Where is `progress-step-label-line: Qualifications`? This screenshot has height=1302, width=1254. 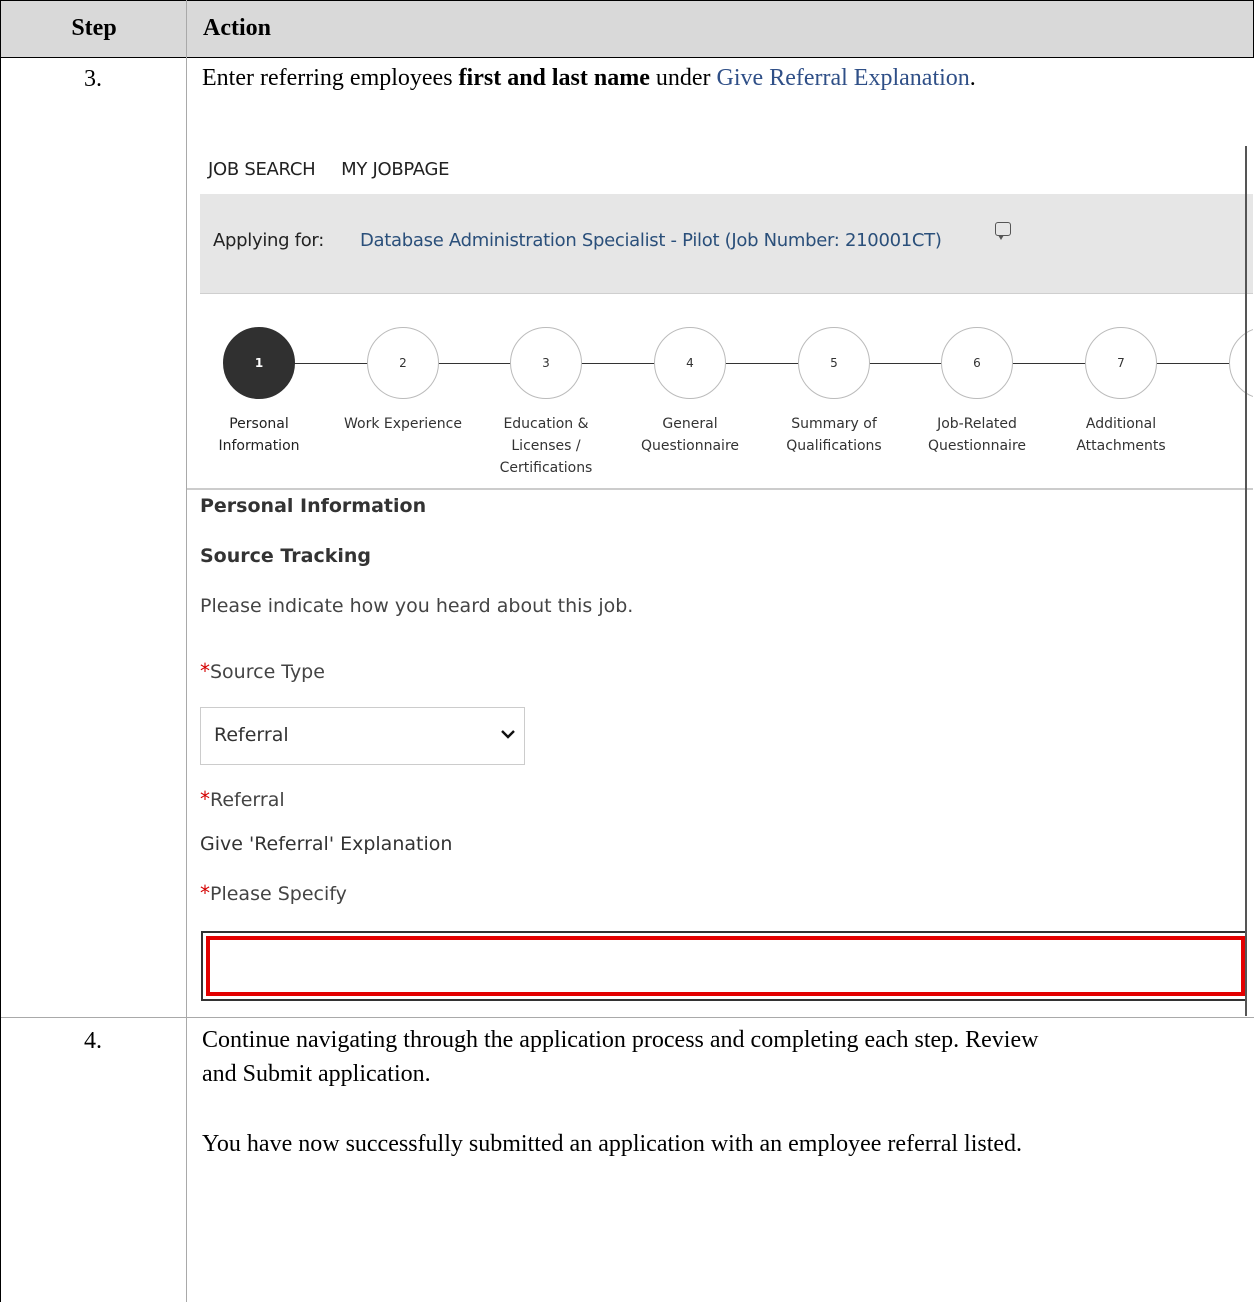 progress-step-label-line: Qualifications is located at coordinates (834, 446).